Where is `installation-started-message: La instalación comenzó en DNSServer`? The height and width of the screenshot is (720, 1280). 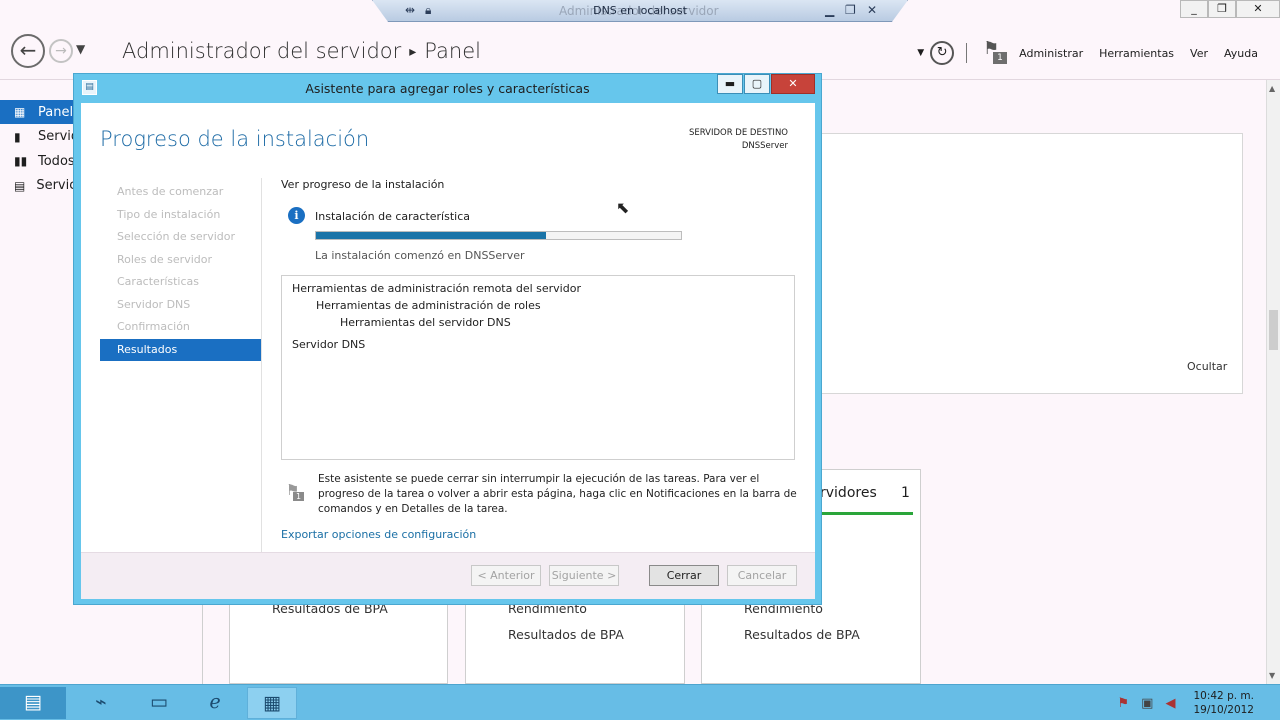
installation-started-message: La instalación comenzó en DNSServer is located at coordinates (420, 255).